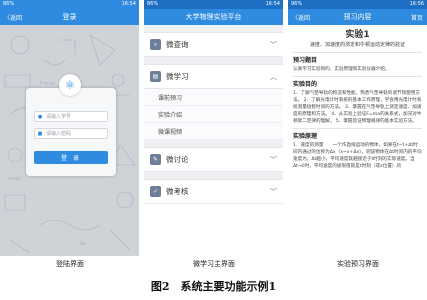  I want to click on caption-menu: 微学习主界面, so click(214, 264).